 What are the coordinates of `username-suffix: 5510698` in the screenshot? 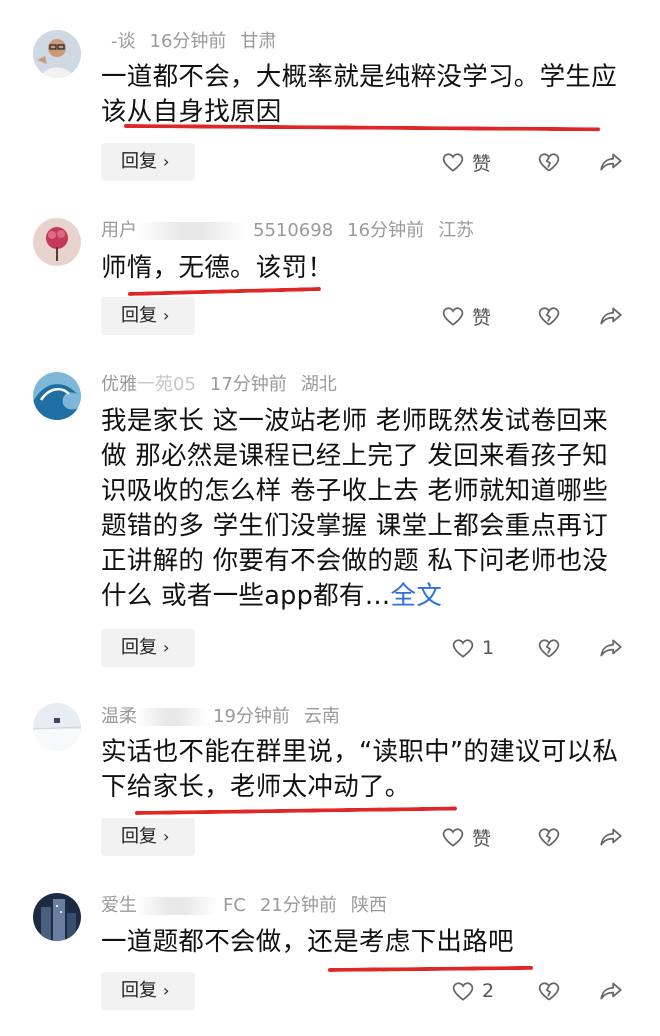 It's located at (293, 230).